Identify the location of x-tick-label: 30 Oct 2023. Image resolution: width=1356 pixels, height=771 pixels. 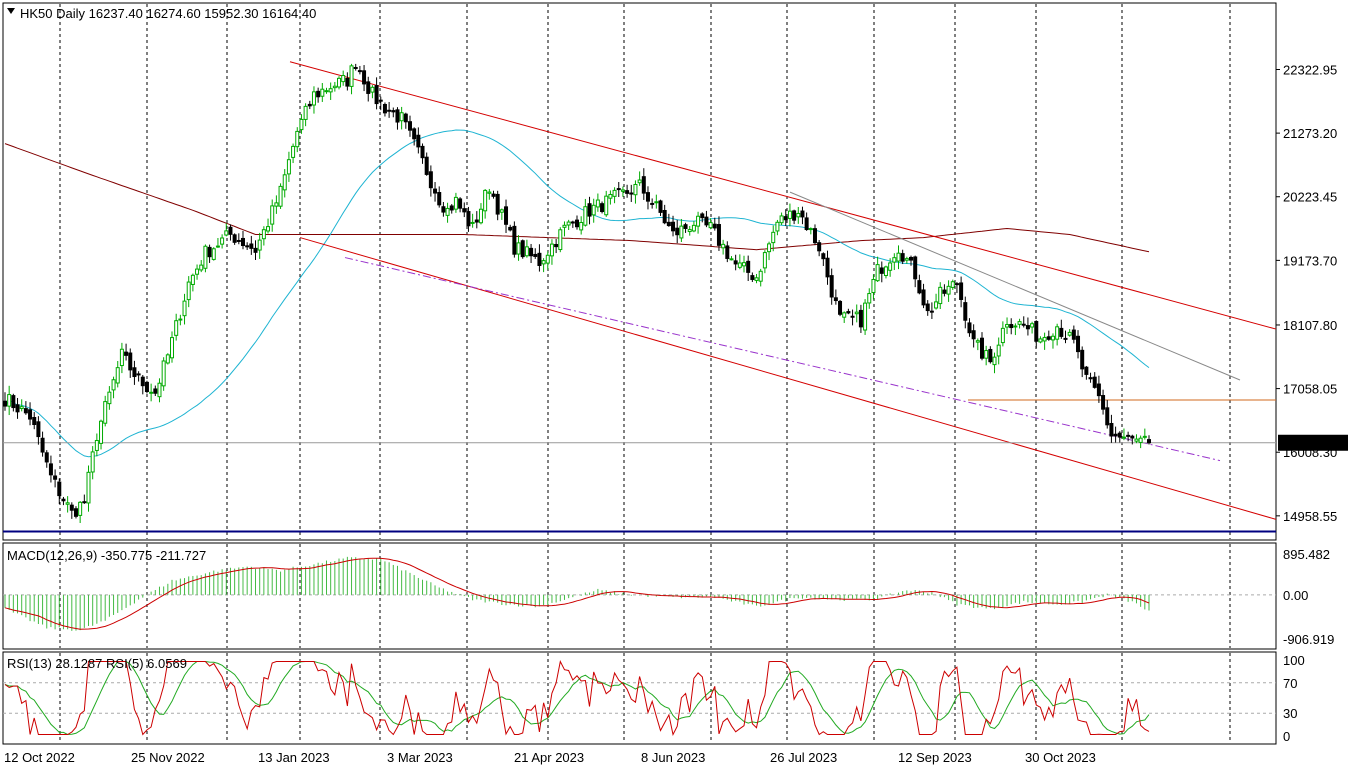
(1060, 757).